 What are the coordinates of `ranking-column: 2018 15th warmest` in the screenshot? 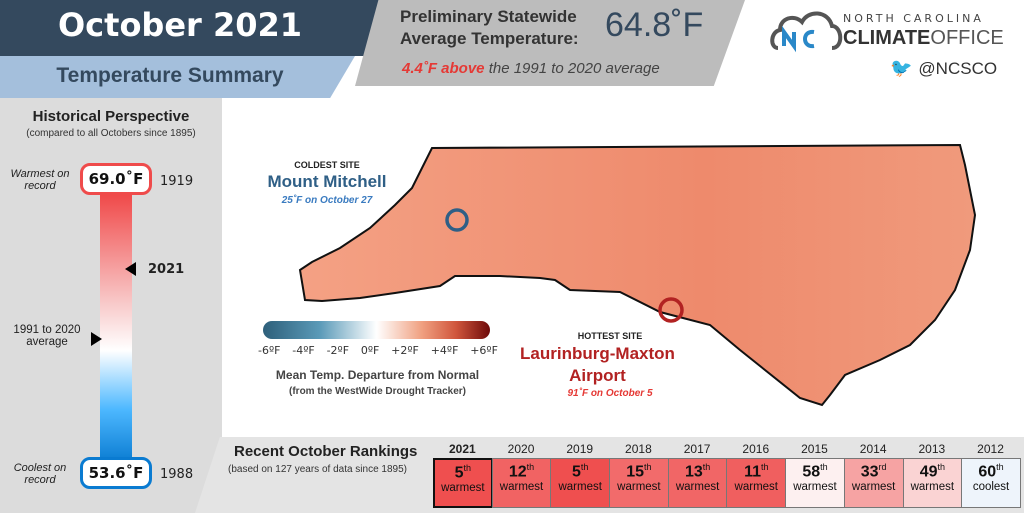 It's located at (639, 474).